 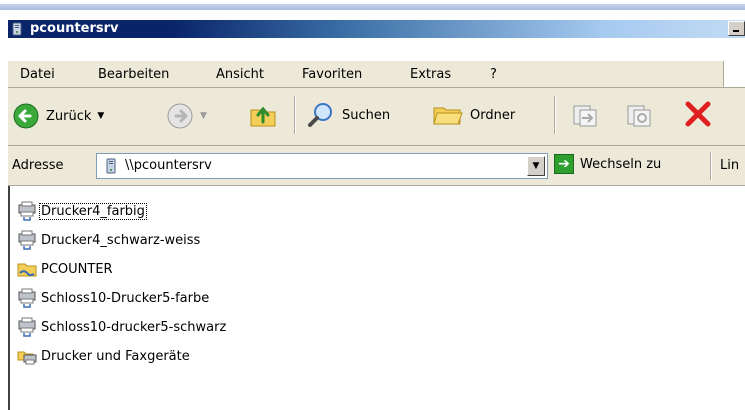 I want to click on search-button: Suchen, so click(x=348, y=115).